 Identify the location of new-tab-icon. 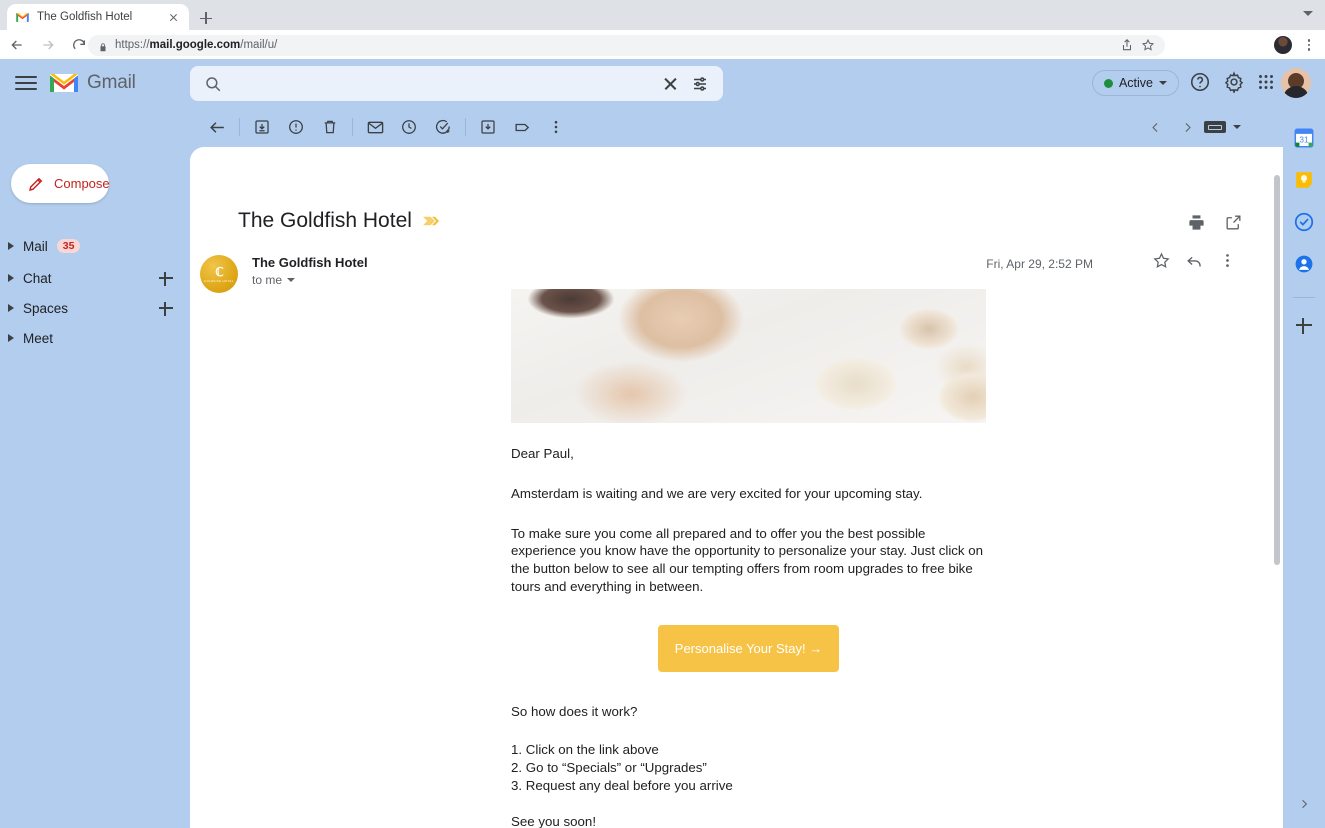
(206, 18).